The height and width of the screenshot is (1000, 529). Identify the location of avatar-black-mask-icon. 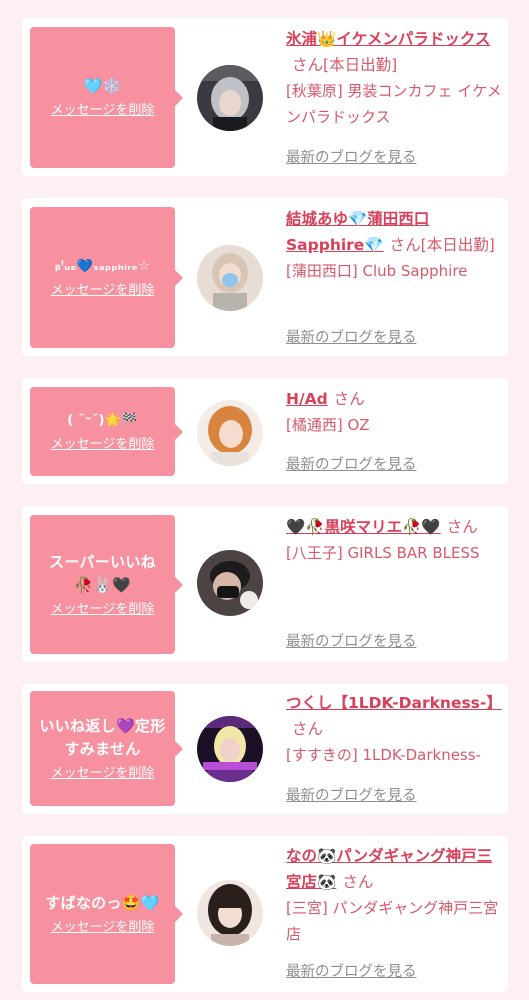
(230, 583).